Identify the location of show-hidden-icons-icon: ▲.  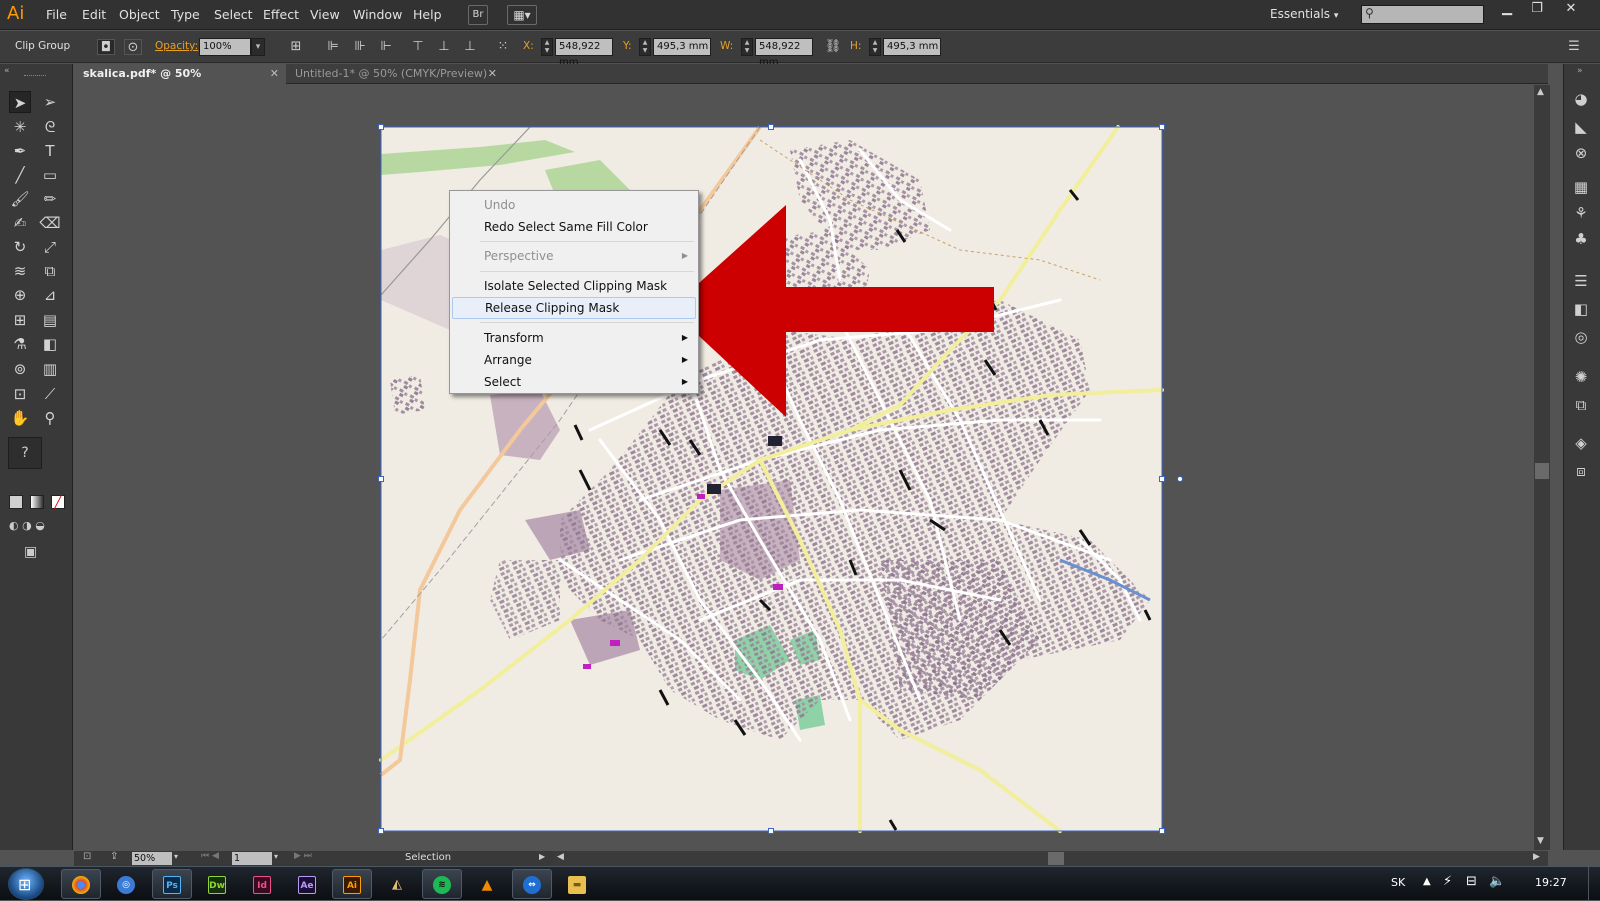
(1427, 881).